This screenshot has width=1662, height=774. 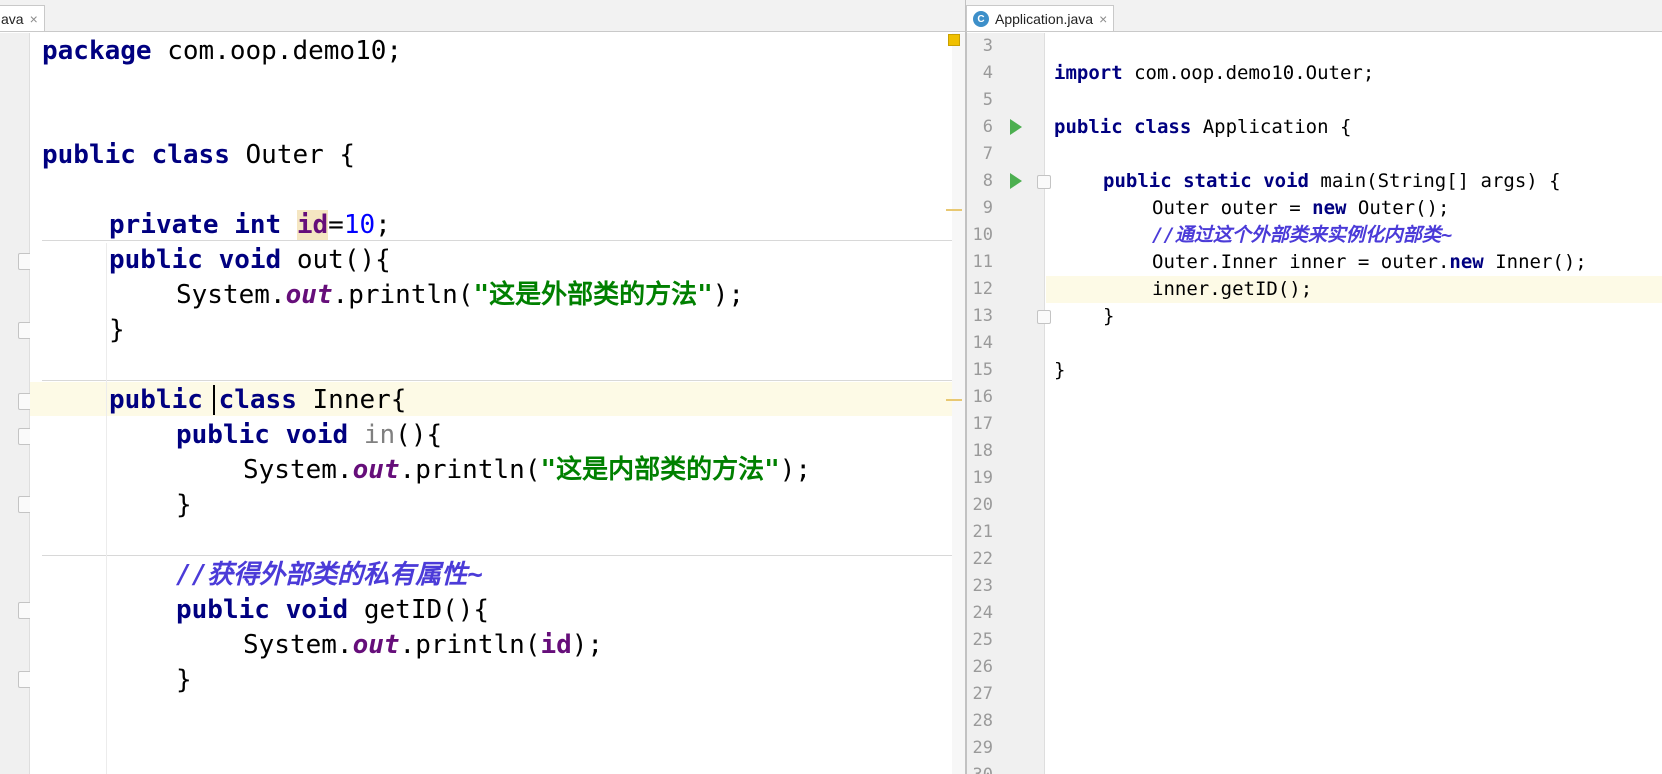 What do you see at coordinates (1314, 16) in the screenshot?
I see `right-tab-bar: C Application.java ×` at bounding box center [1314, 16].